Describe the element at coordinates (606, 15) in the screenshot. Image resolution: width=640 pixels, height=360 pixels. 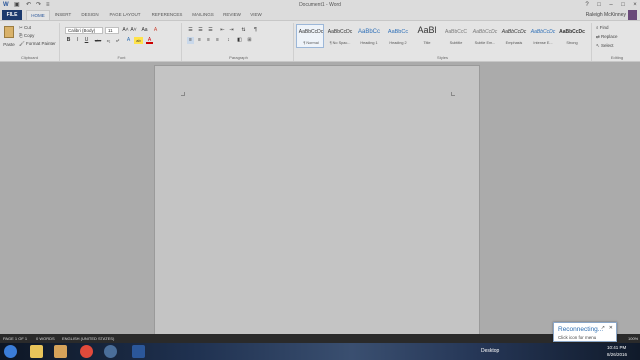
I see `user-name: Raleigh McKinney` at that location.